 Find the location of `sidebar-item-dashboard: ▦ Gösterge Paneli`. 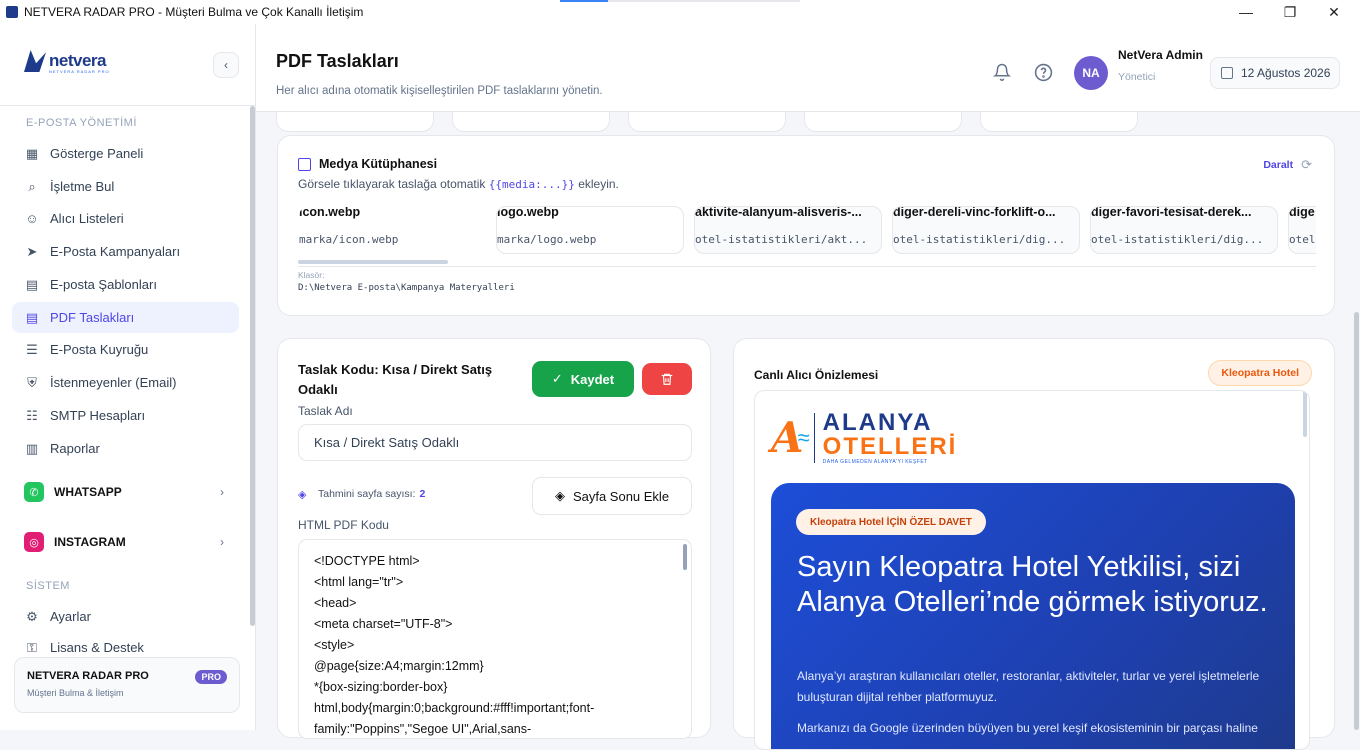

sidebar-item-dashboard: ▦ Gösterge Paneli is located at coordinates (125, 153).